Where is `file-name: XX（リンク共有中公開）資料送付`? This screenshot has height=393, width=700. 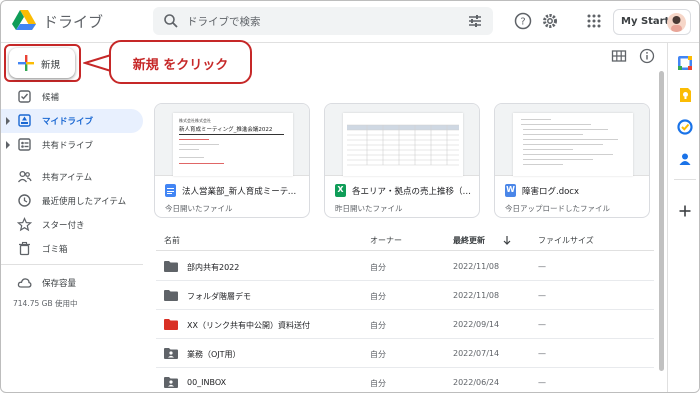 file-name: XX（リンク共有中公開）資料送付 is located at coordinates (248, 325).